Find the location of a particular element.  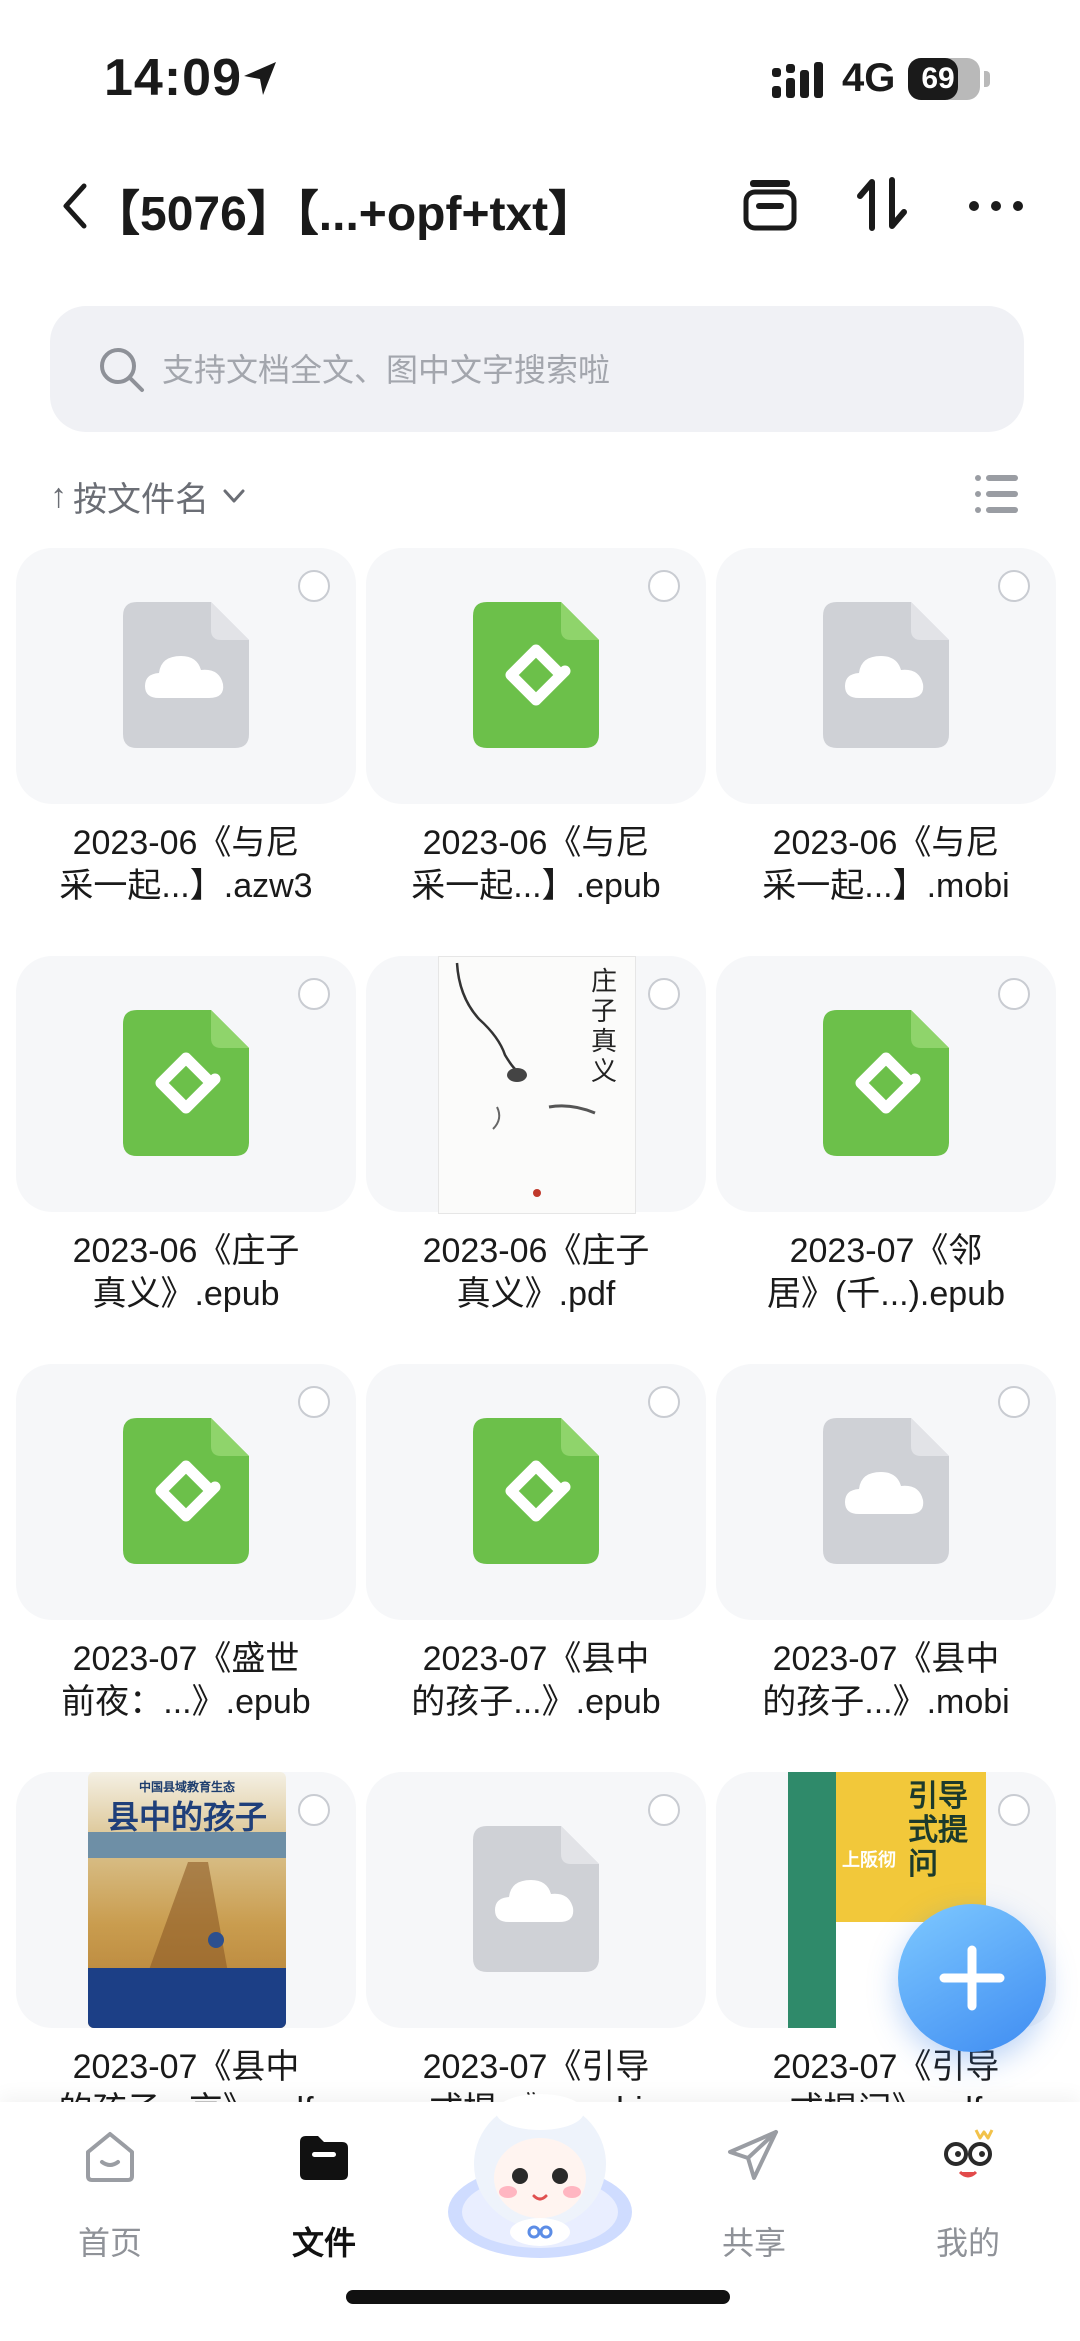

file-name-line2: 的孩子...》.epub is located at coordinates (536, 1702).